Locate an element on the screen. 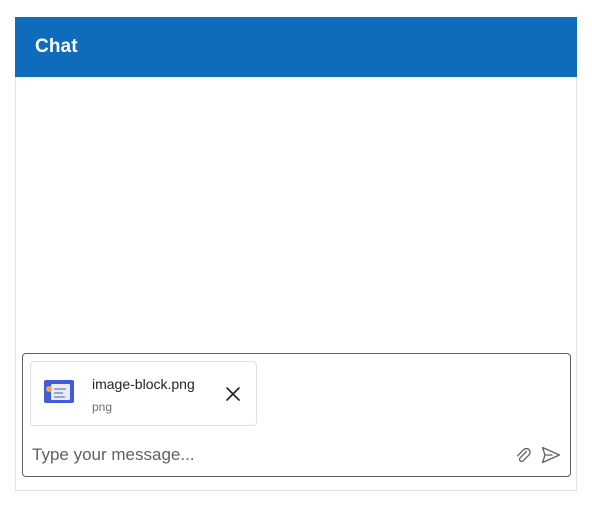  chat-title: Chat is located at coordinates (56, 46).